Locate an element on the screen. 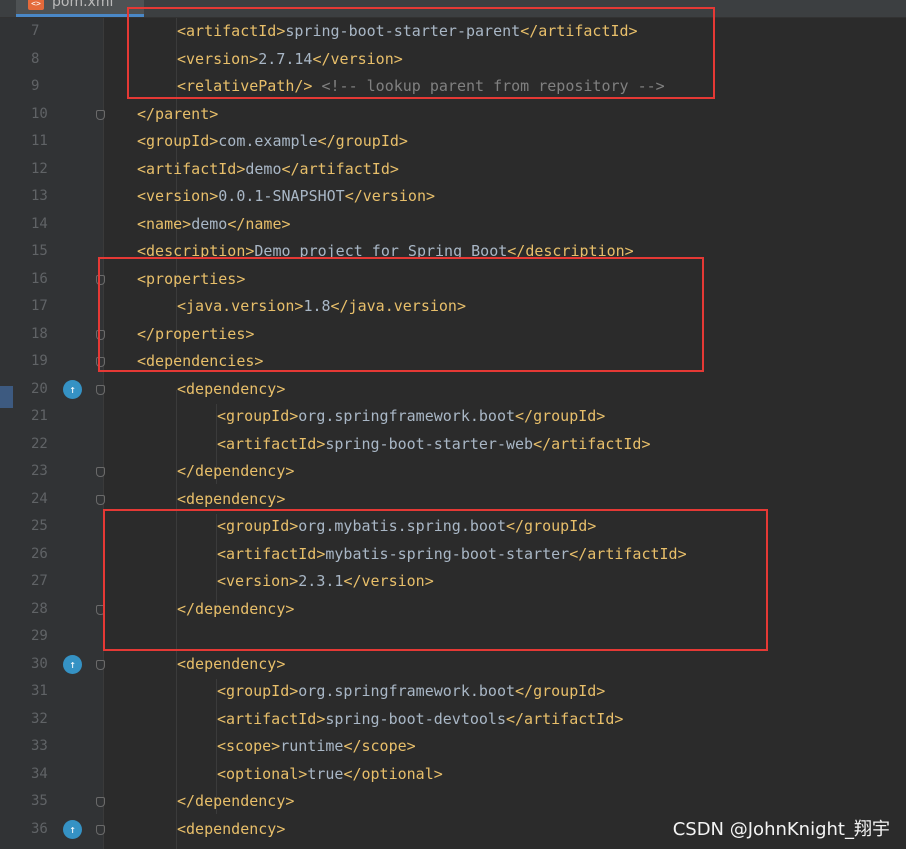 The width and height of the screenshot is (906, 849). highlight-box-mybatis is located at coordinates (435, 580).